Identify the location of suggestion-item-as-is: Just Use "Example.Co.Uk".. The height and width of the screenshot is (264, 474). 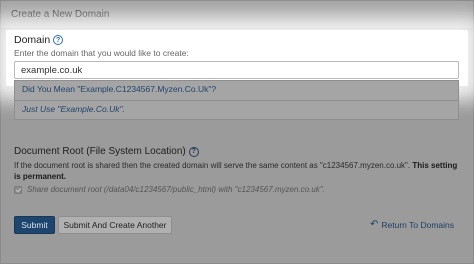
(73, 109).